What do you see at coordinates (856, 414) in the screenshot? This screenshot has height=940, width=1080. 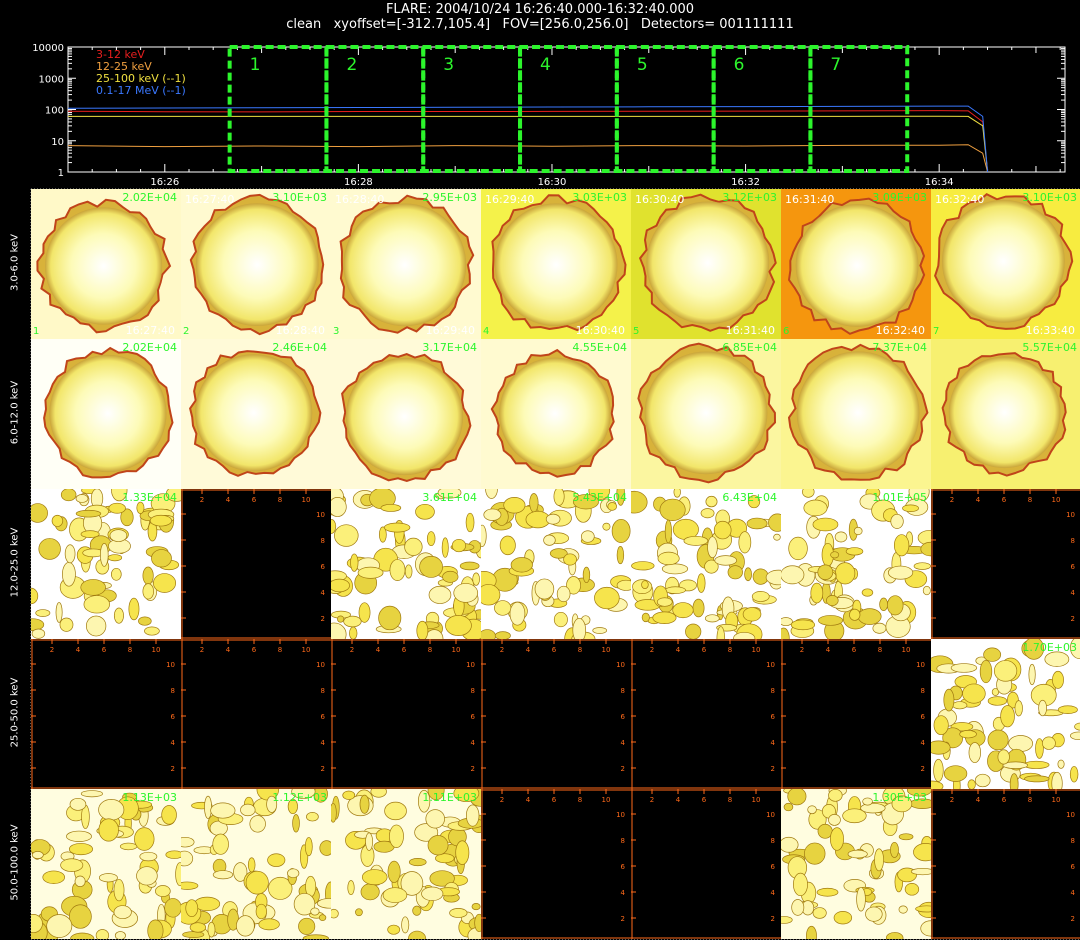 I see `image-cell: 7.37E+04` at bounding box center [856, 414].